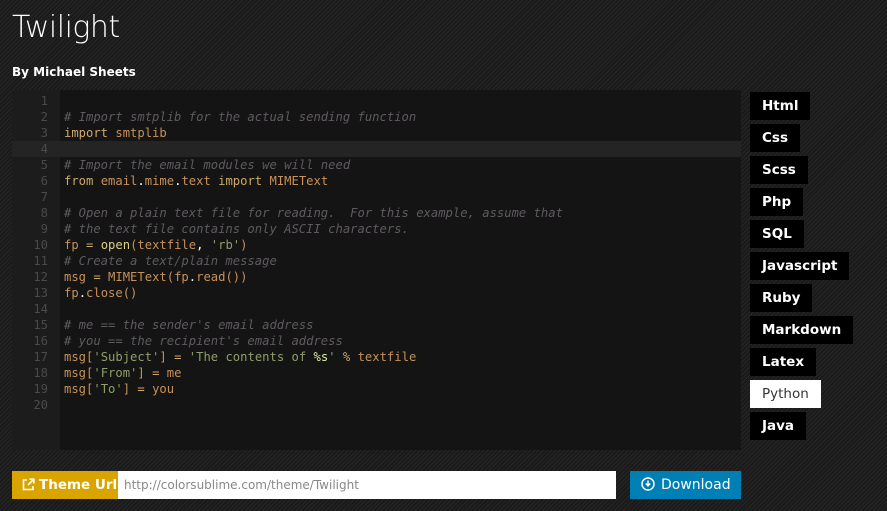  Describe the element at coordinates (28, 484) in the screenshot. I see `external-link-icon` at that location.